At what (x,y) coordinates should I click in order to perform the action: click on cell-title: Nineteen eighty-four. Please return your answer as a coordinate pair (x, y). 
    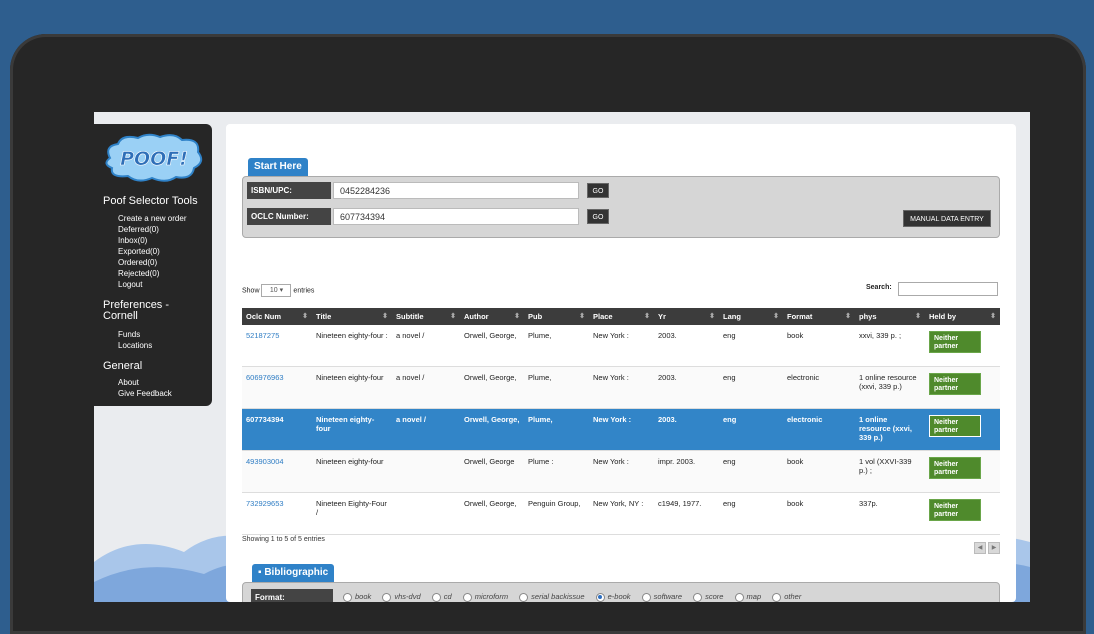
    Looking at the image, I should click on (352, 429).